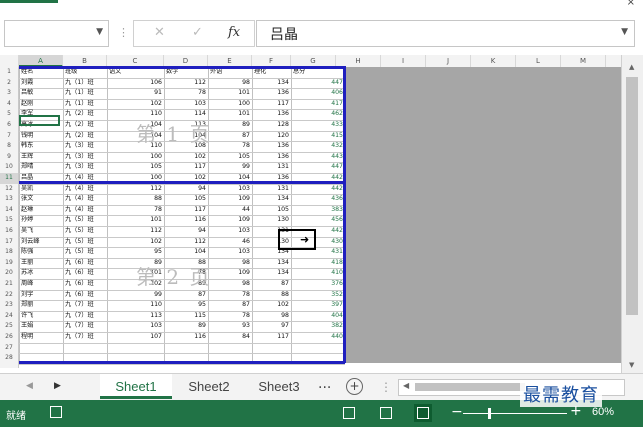  What do you see at coordinates (271, 167) in the screenshot?
I see `data-cell: 131` at bounding box center [271, 167].